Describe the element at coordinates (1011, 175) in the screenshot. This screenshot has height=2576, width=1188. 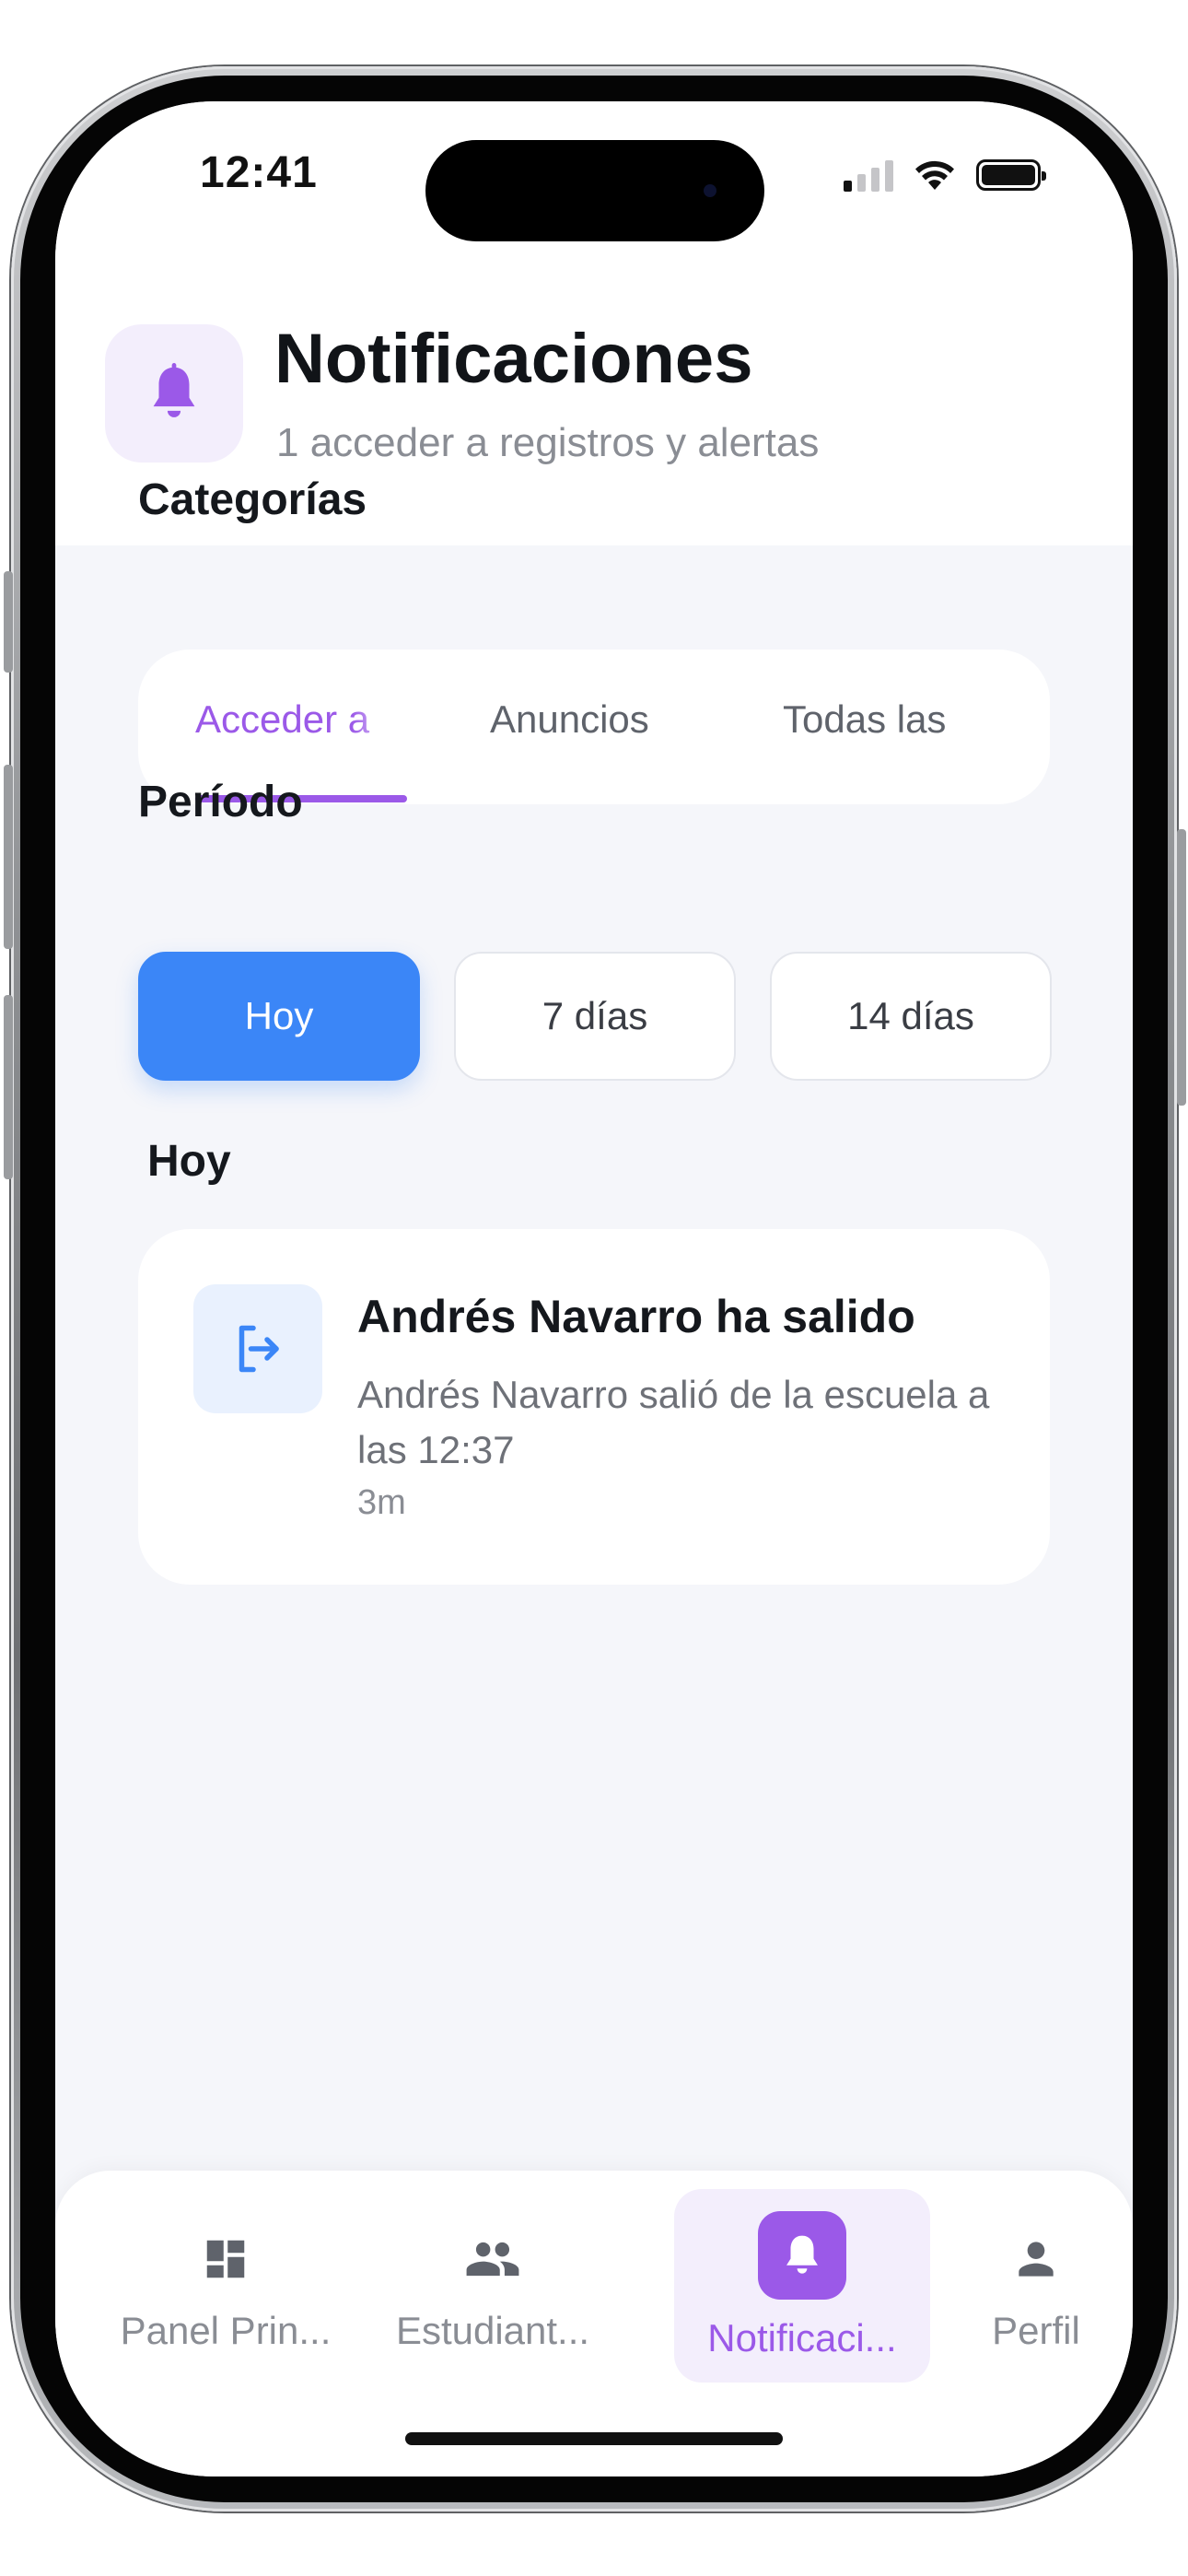
I see `battery-icon` at that location.